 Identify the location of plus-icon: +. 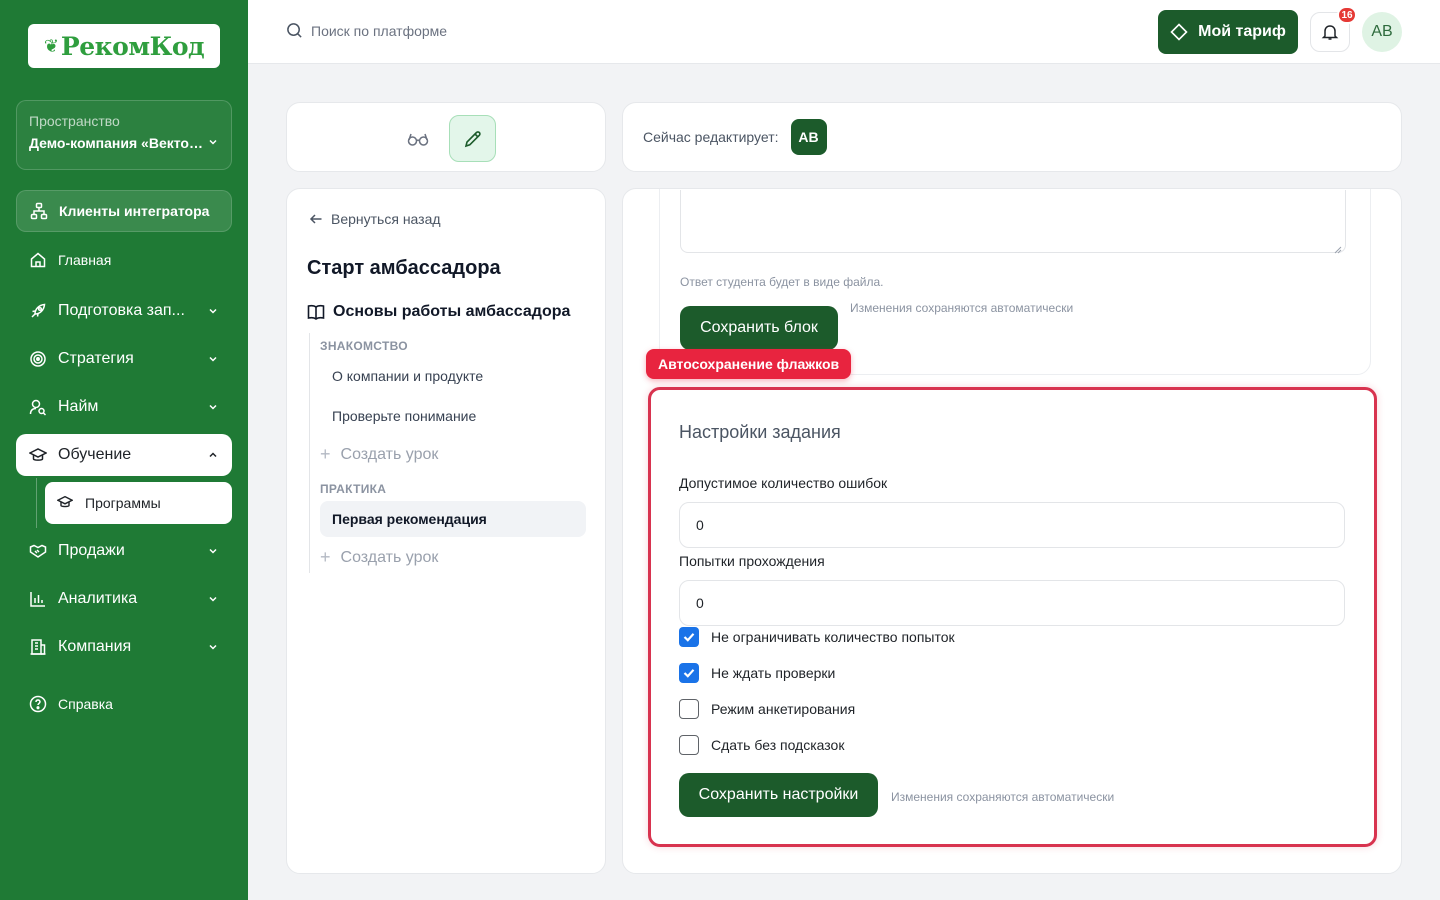
(325, 454).